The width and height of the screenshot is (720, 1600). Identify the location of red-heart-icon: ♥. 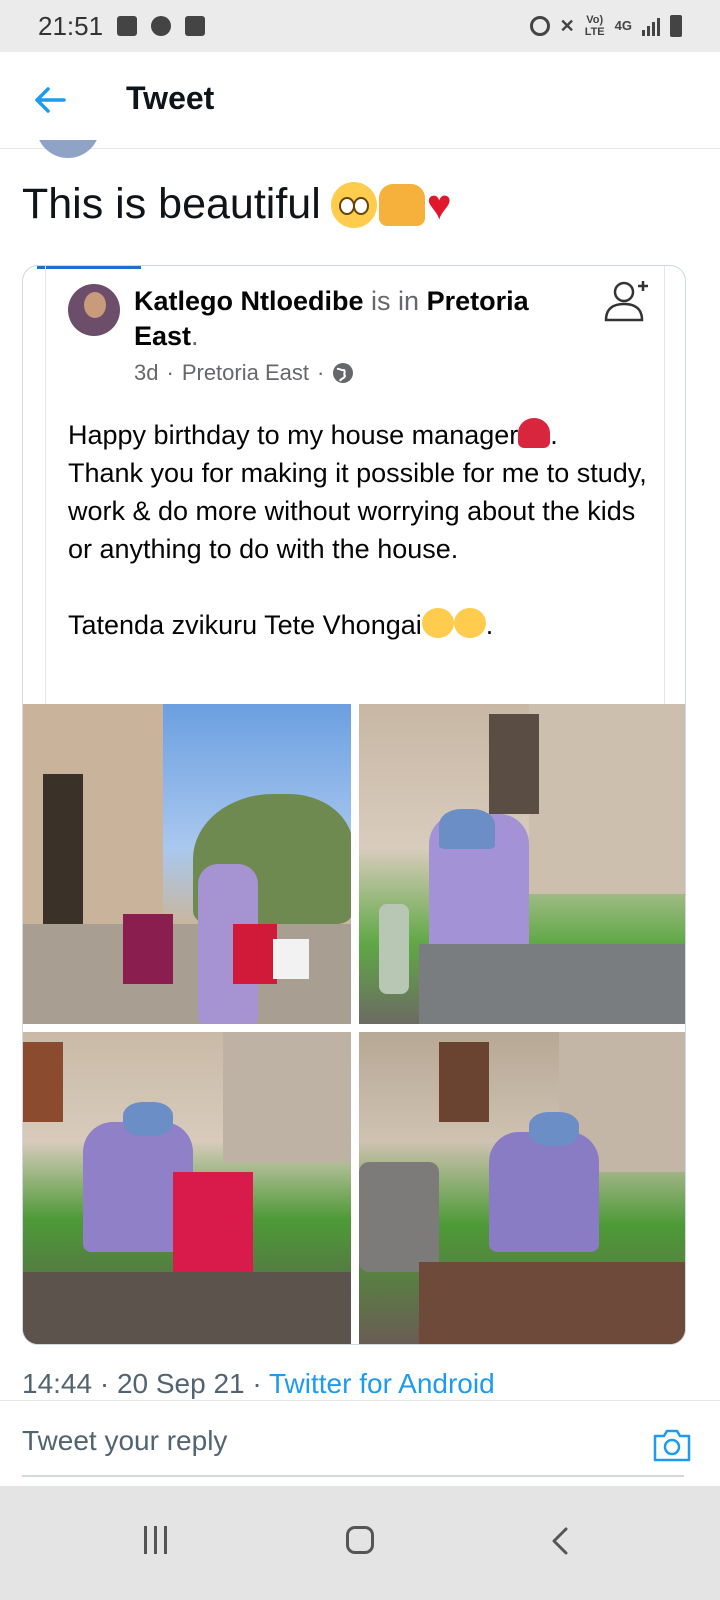
(439, 204).